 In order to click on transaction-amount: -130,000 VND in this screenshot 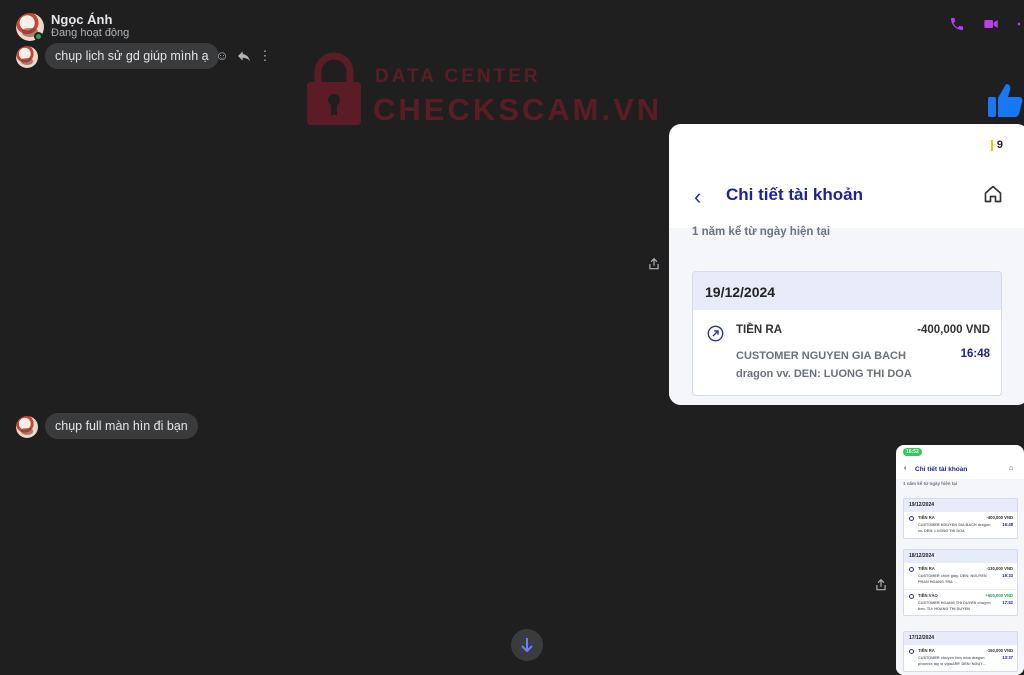, I will do `click(999, 568)`.